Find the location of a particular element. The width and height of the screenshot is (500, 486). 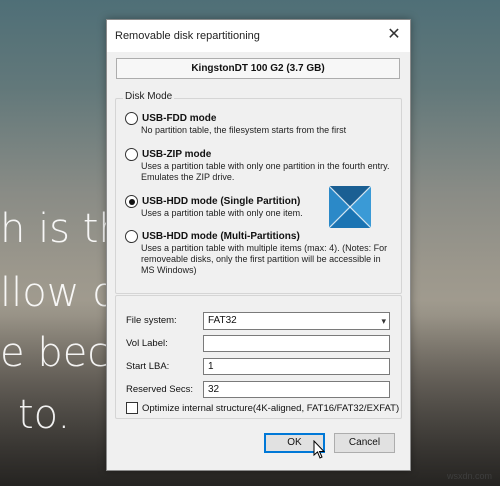

optimize-checkbox is located at coordinates (132, 408).